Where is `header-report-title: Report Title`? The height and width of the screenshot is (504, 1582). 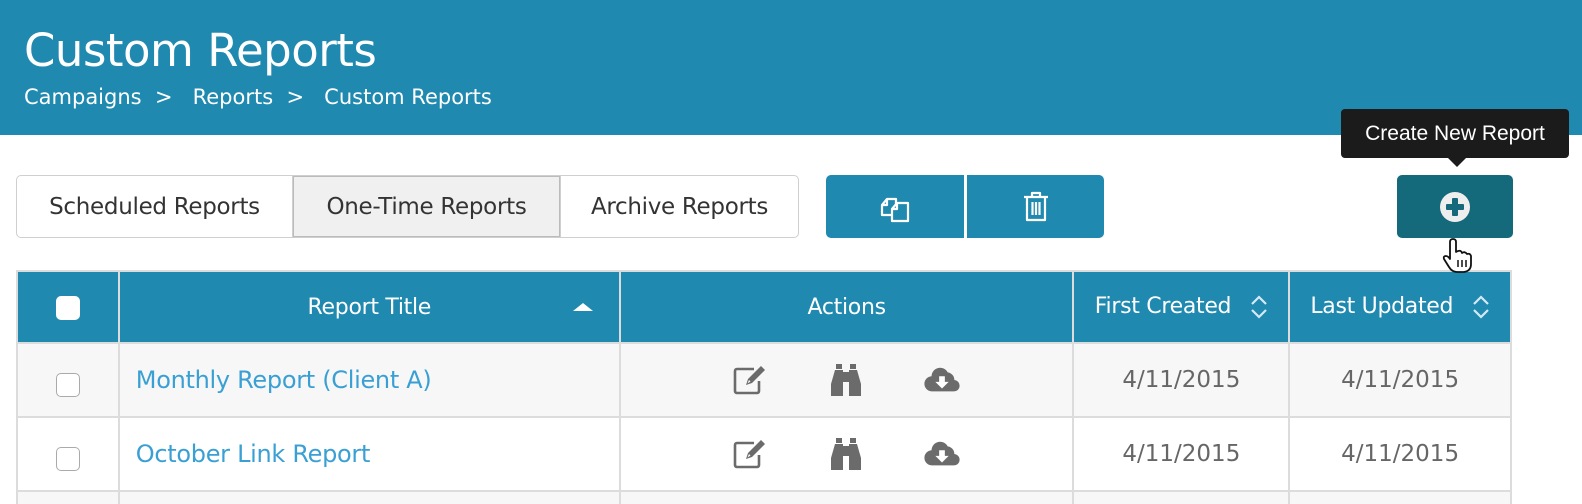
header-report-title: Report Title is located at coordinates (369, 307).